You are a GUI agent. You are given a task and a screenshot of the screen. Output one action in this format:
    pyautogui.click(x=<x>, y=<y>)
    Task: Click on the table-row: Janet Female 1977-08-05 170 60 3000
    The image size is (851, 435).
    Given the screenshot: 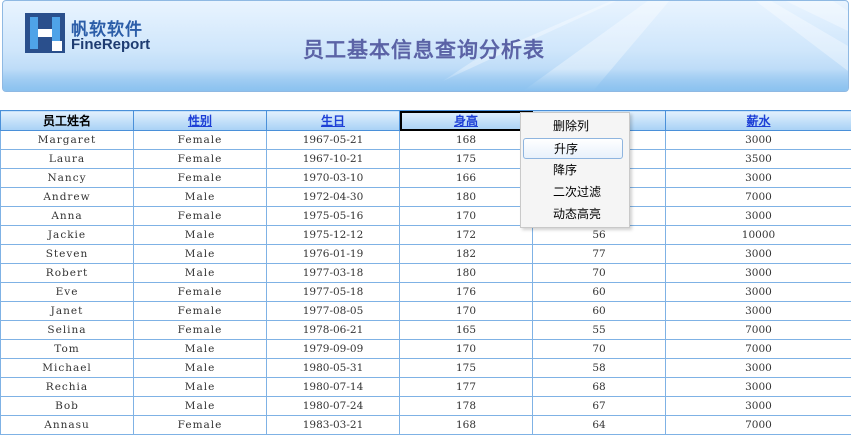 What is the action you would take?
    pyautogui.click(x=425, y=311)
    